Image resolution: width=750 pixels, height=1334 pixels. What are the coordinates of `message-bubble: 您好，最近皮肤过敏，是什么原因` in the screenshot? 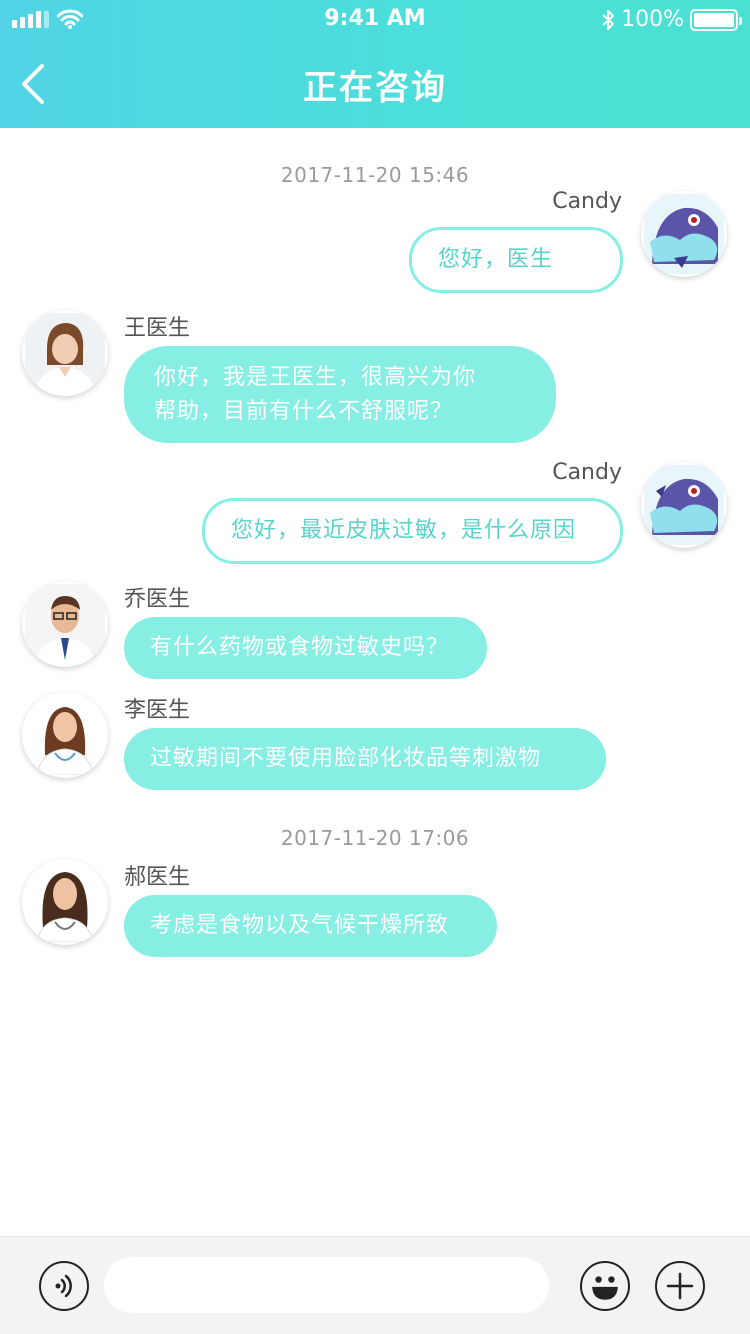 It's located at (412, 531).